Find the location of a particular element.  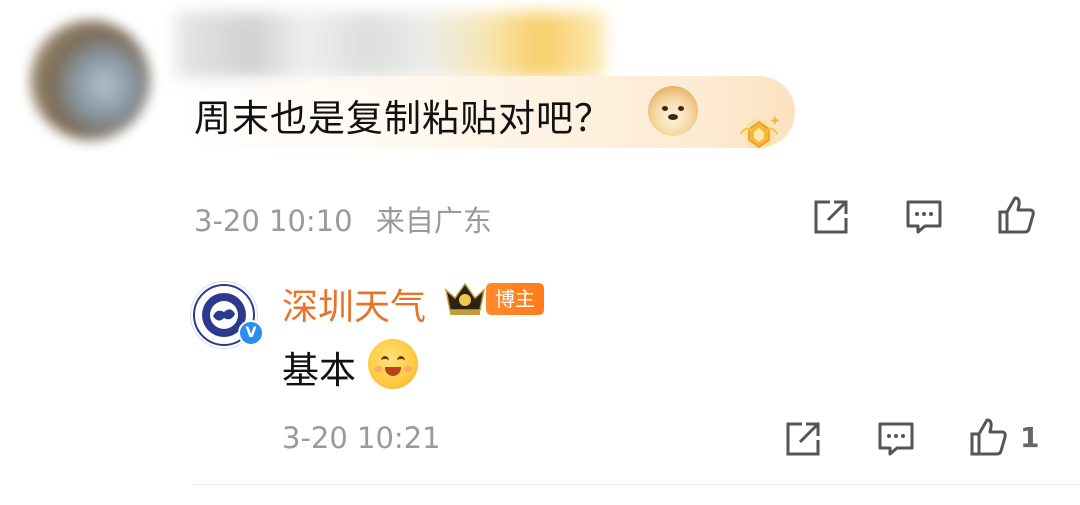

doge-icon is located at coordinates (673, 111).